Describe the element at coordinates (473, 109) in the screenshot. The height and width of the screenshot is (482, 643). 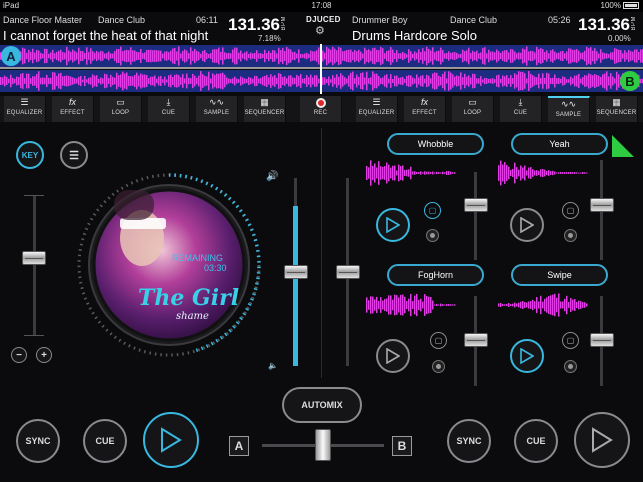
I see `loop-button-b: ▭ LOOP` at that location.